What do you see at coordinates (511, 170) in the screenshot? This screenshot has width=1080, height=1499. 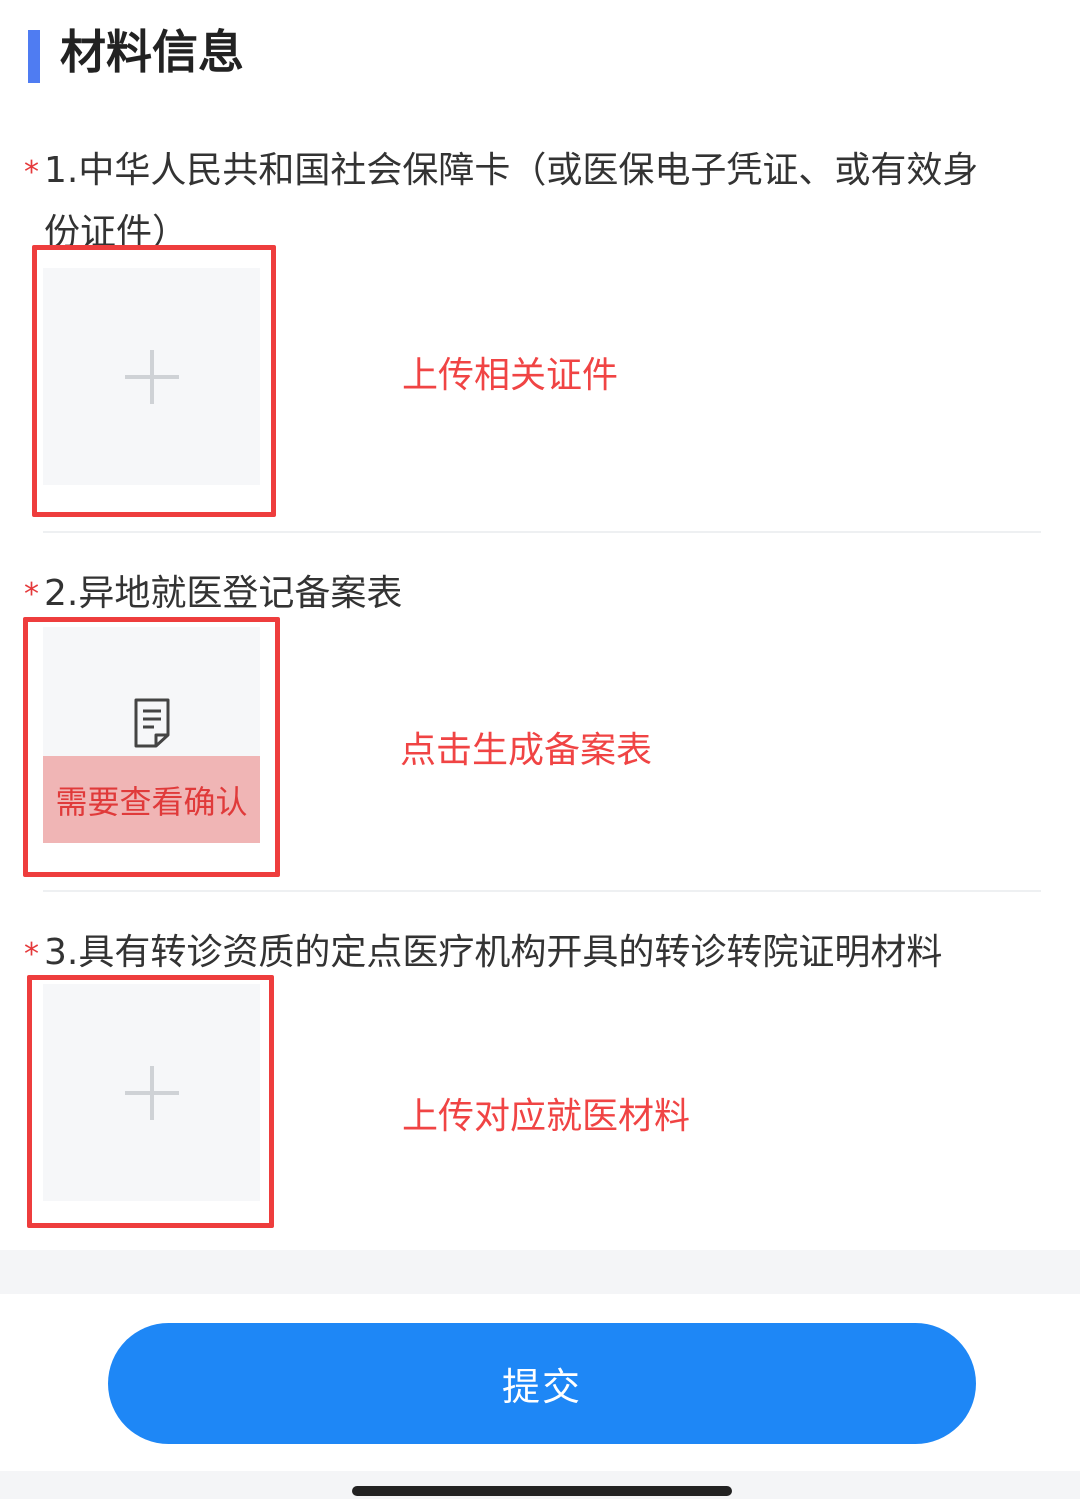 I see `item-1-label-line1: 1.中华人民共和国社会保障卡（或医保电子凭证、或有效身` at bounding box center [511, 170].